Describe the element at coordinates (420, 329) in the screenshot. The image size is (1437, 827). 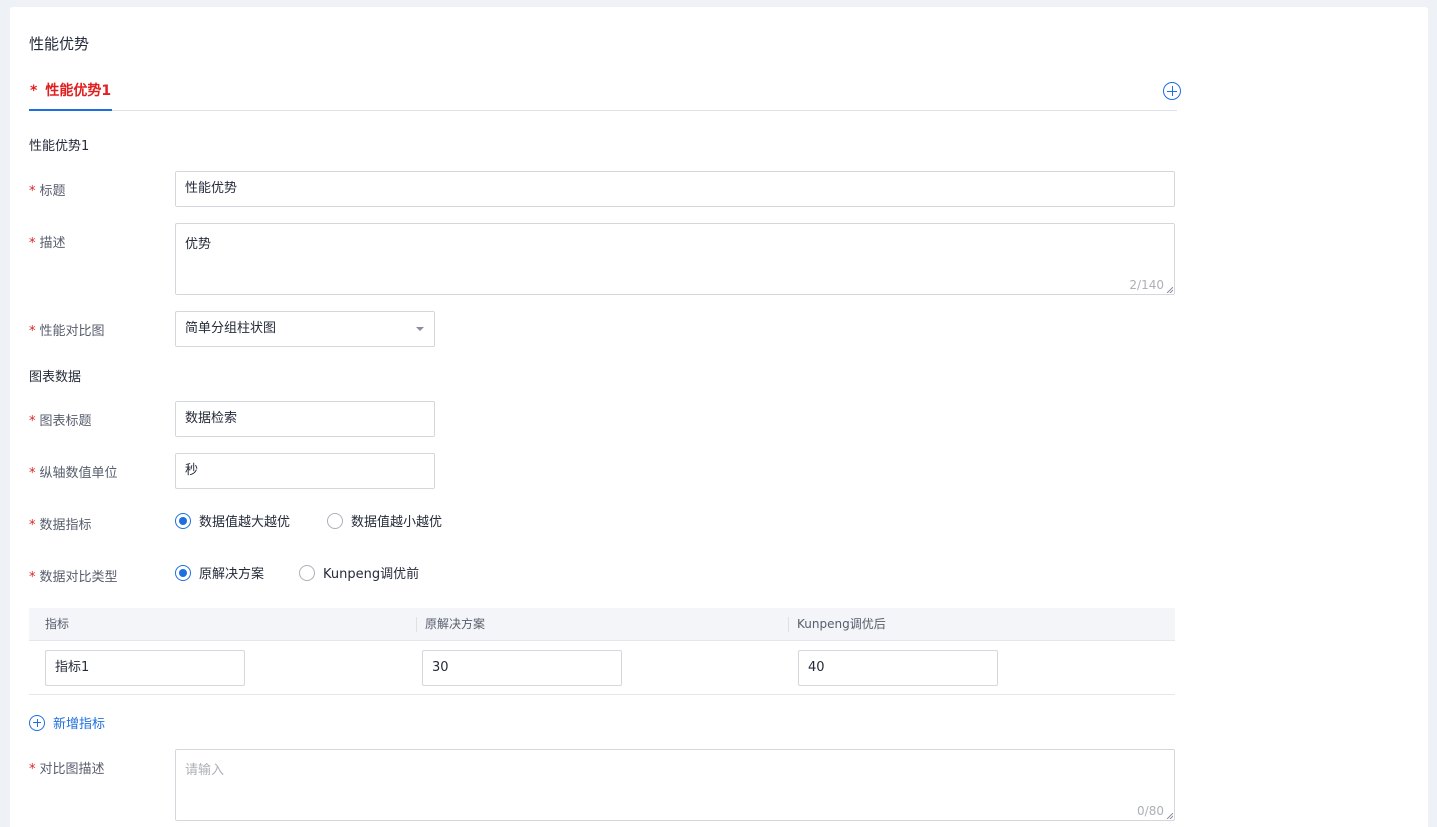
I see `caret-down-icon` at that location.